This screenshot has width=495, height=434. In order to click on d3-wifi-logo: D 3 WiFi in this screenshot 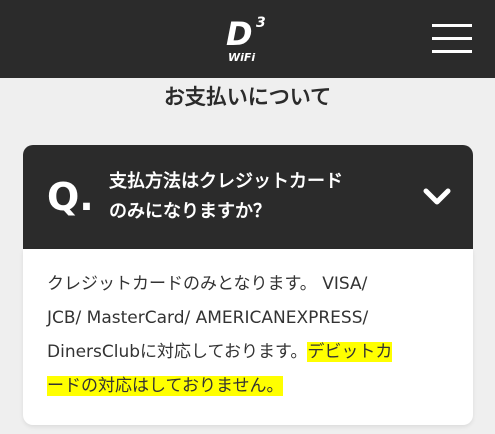, I will do `click(250, 40)`.